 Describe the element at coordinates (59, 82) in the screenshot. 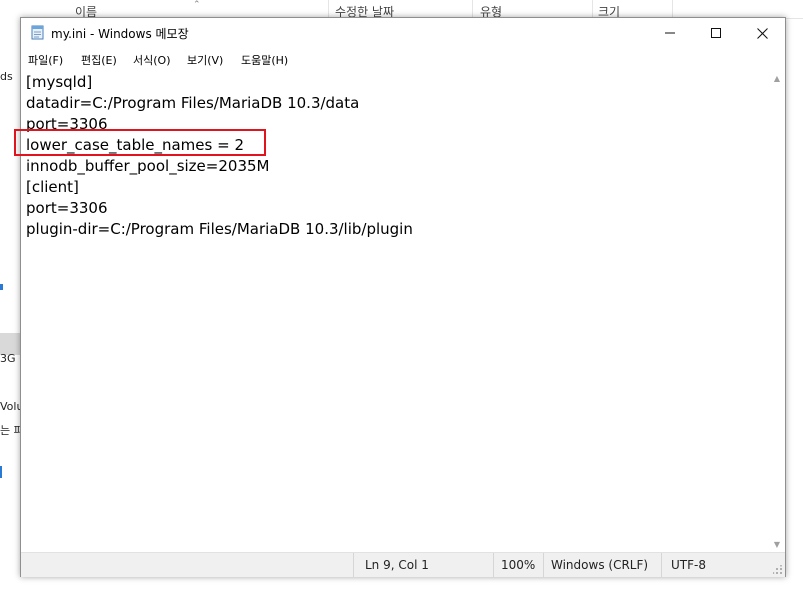

I see `text-line: [mysqld]` at that location.